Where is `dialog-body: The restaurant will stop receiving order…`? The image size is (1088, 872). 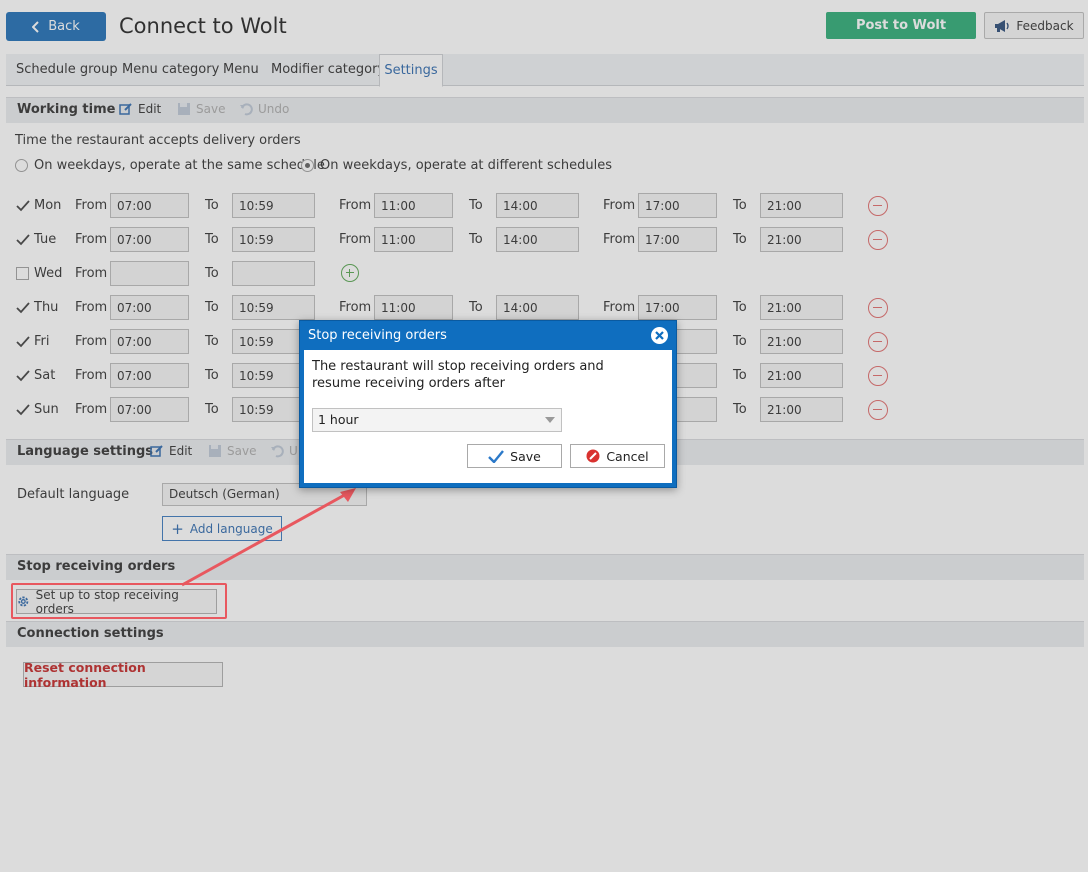
dialog-body: The restaurant will stop receiving order… is located at coordinates (488, 416).